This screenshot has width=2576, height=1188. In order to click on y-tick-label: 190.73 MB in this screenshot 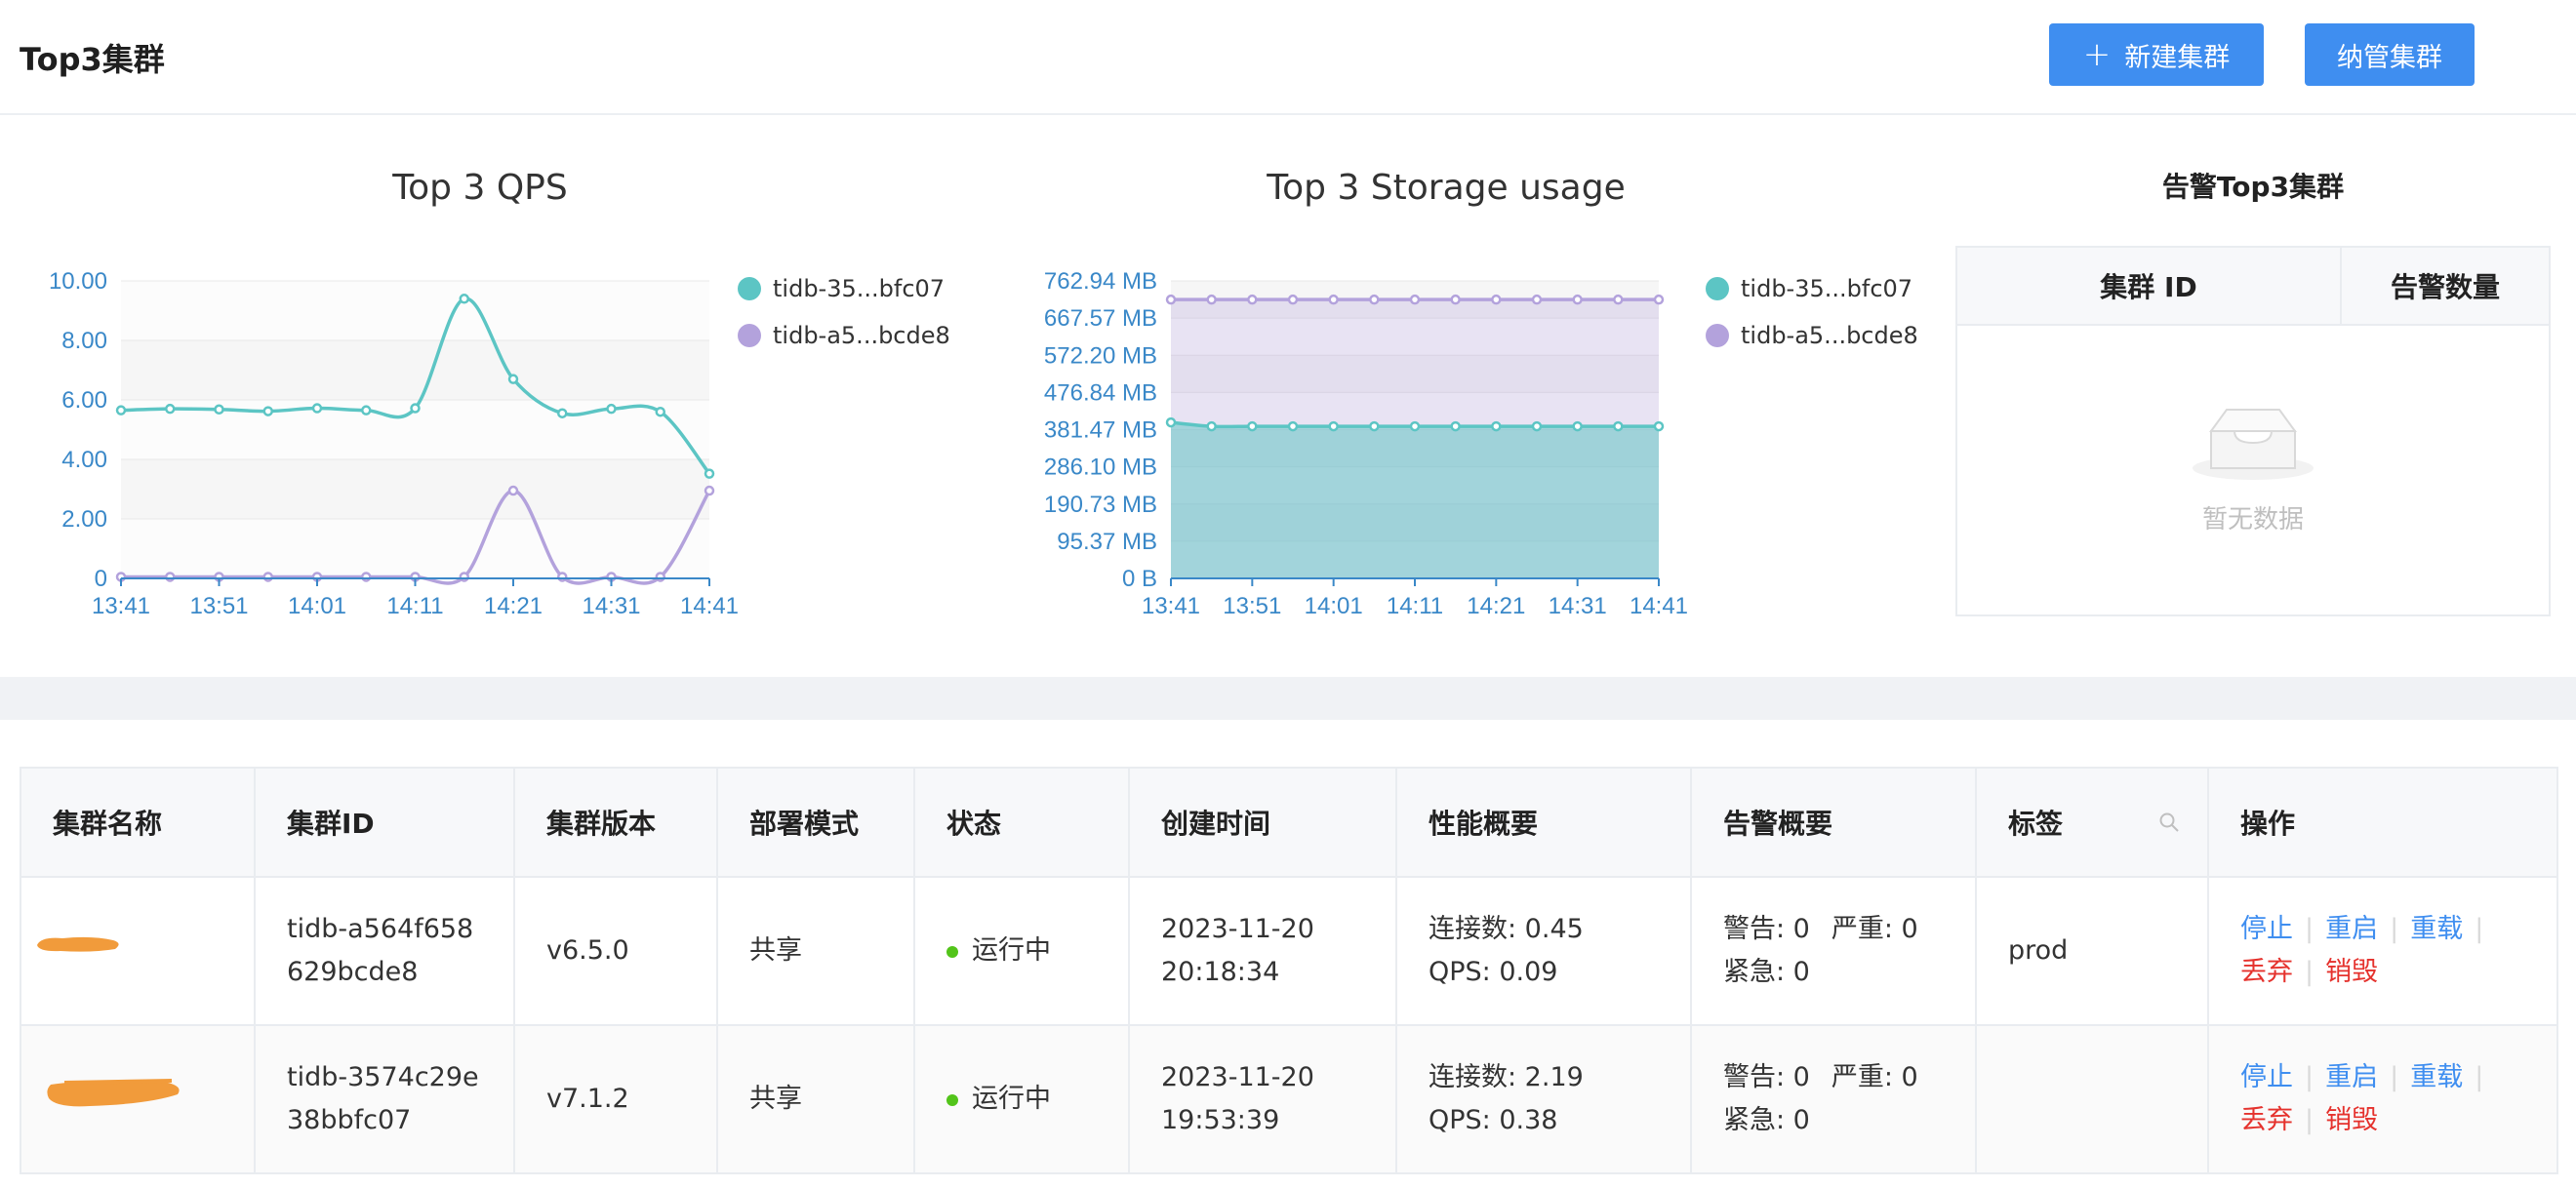, I will do `click(1100, 505)`.